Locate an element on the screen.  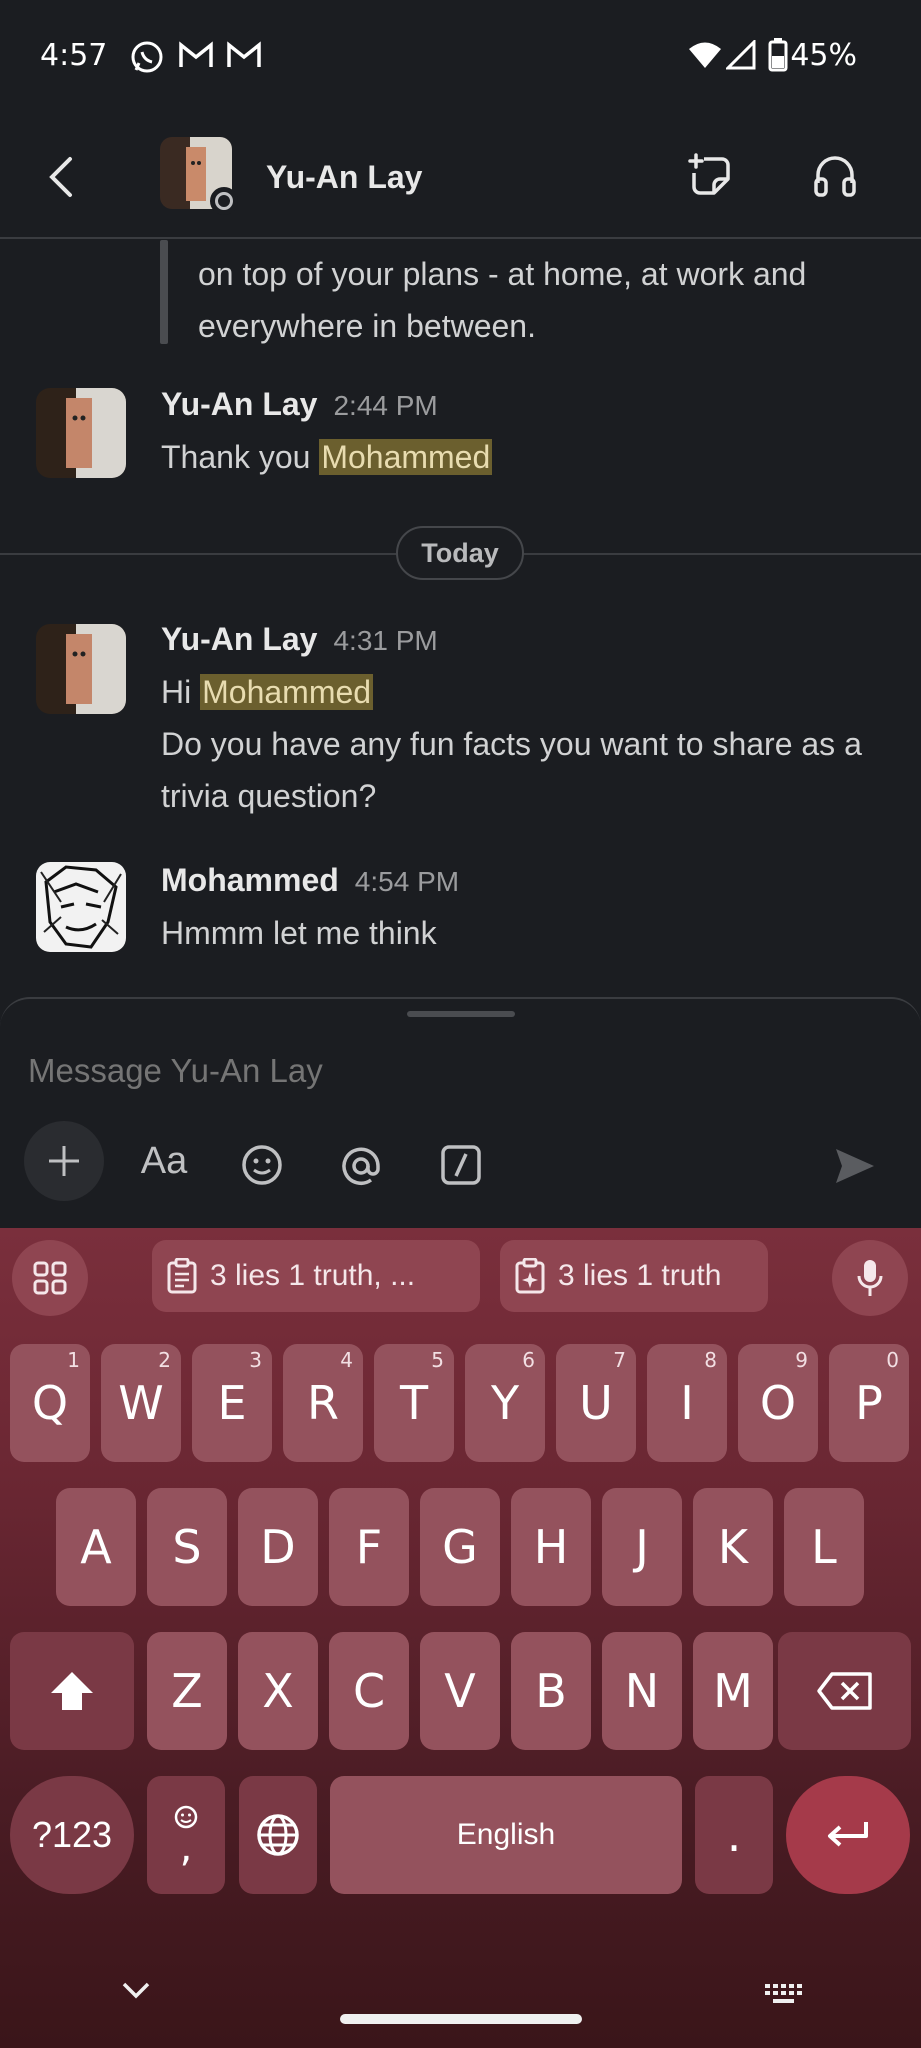
mention-icon is located at coordinates (361, 1166).